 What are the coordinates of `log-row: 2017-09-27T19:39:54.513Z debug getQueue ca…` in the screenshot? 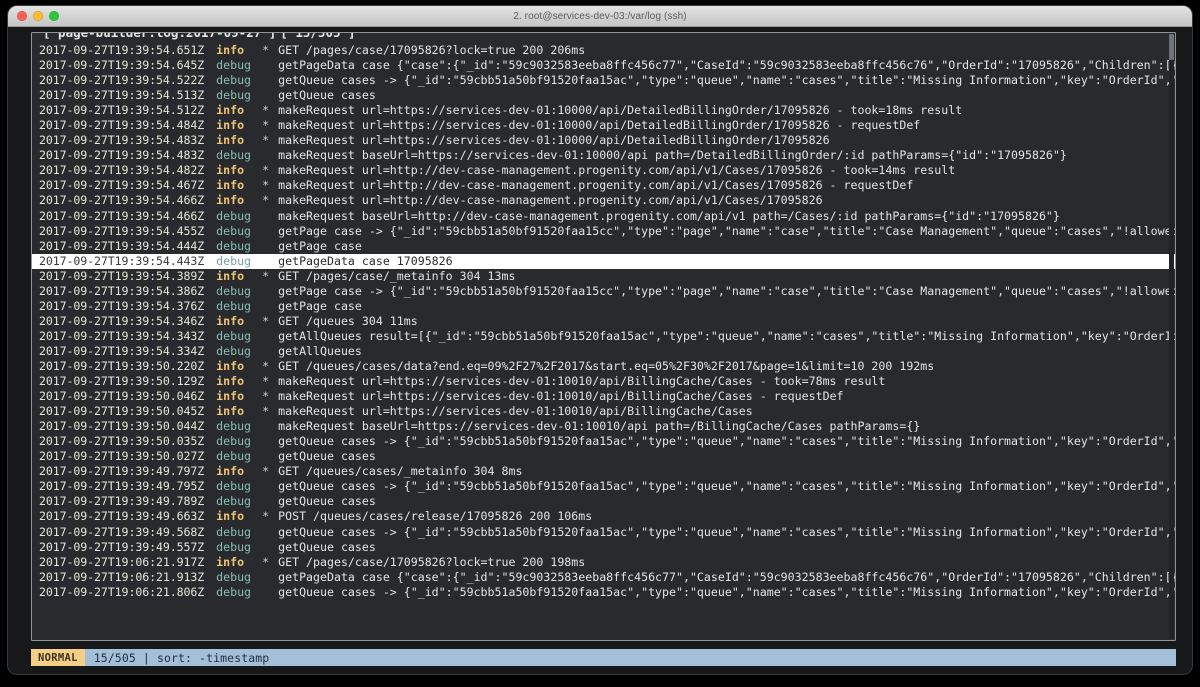 It's located at (603, 95).